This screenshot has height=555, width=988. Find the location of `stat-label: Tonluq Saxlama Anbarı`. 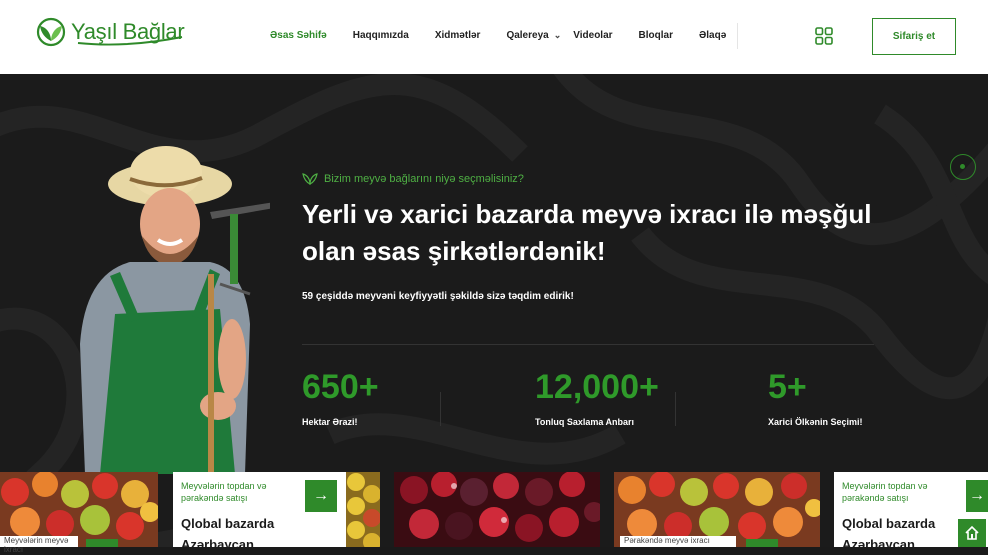

stat-label: Tonluq Saxlama Anbarı is located at coordinates (585, 422).